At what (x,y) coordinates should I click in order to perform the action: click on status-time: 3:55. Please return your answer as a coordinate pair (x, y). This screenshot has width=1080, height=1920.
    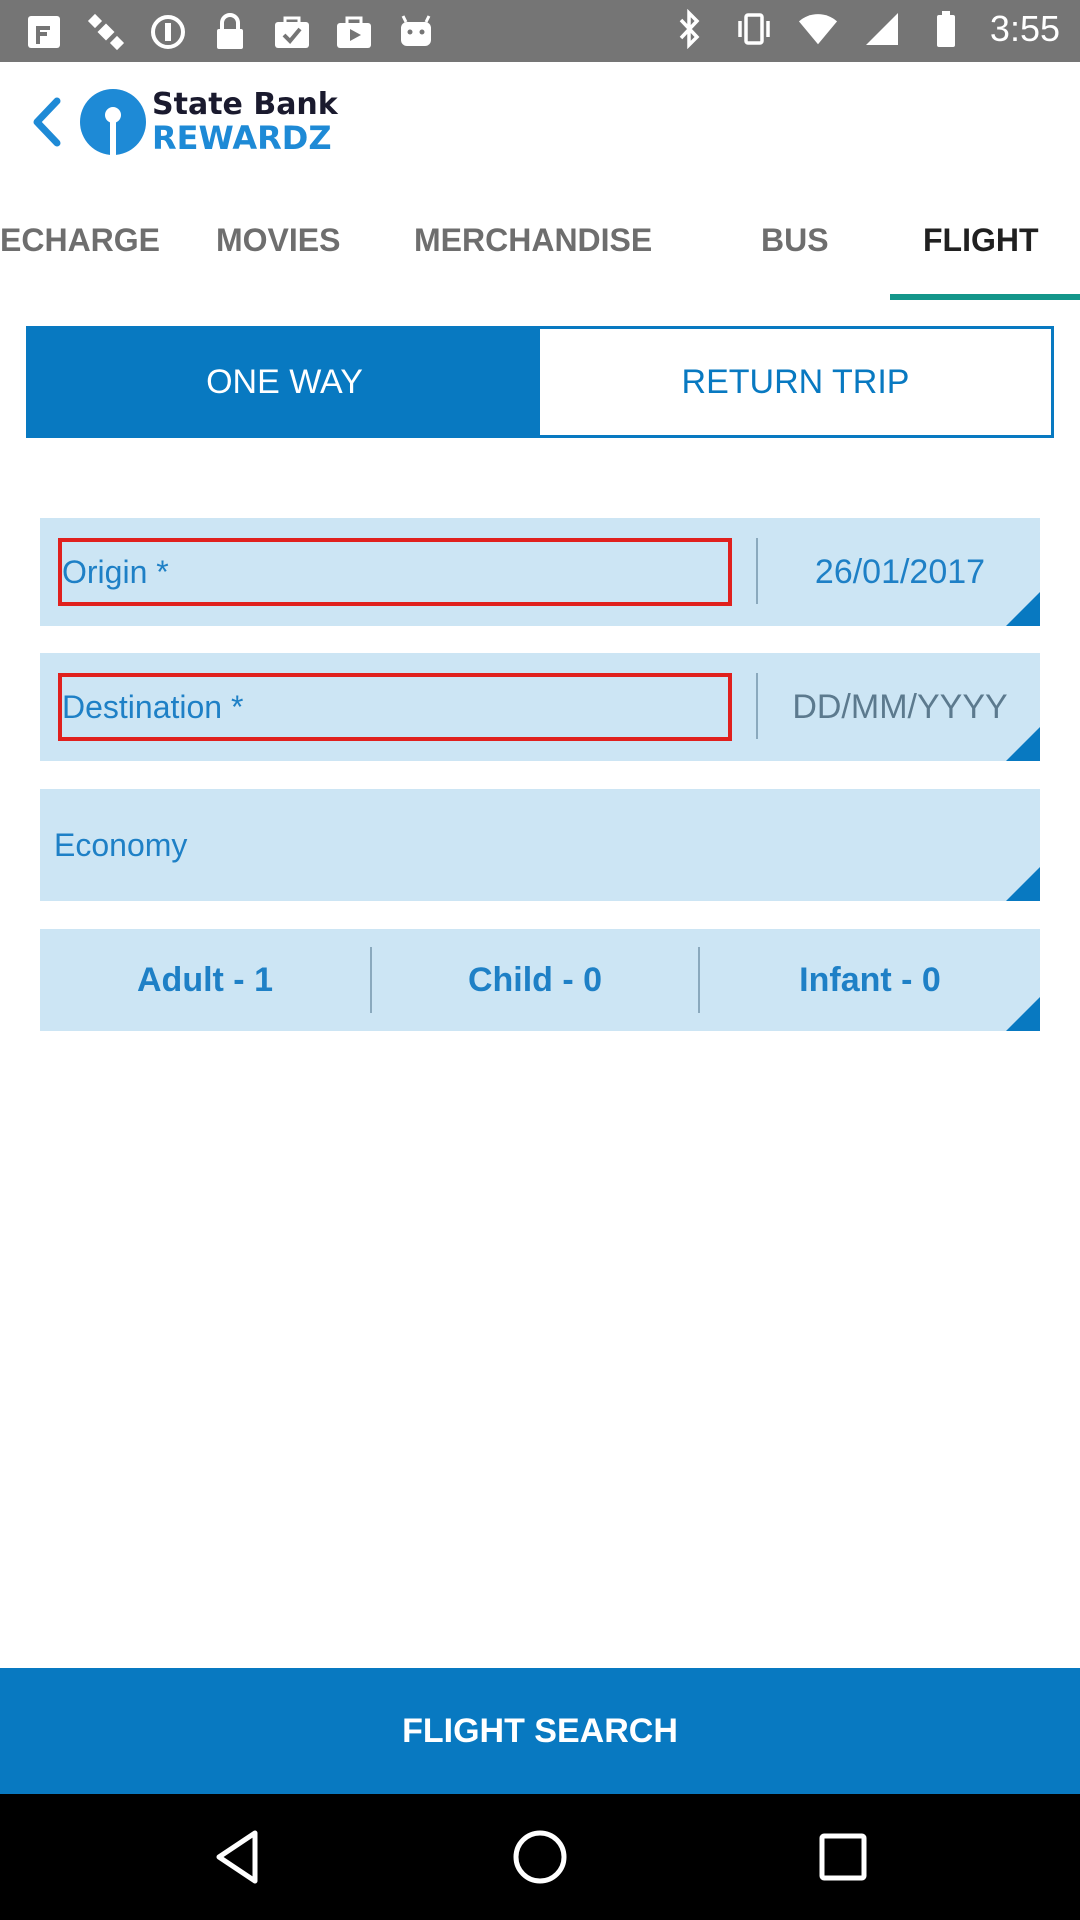
    Looking at the image, I should click on (1024, 28).